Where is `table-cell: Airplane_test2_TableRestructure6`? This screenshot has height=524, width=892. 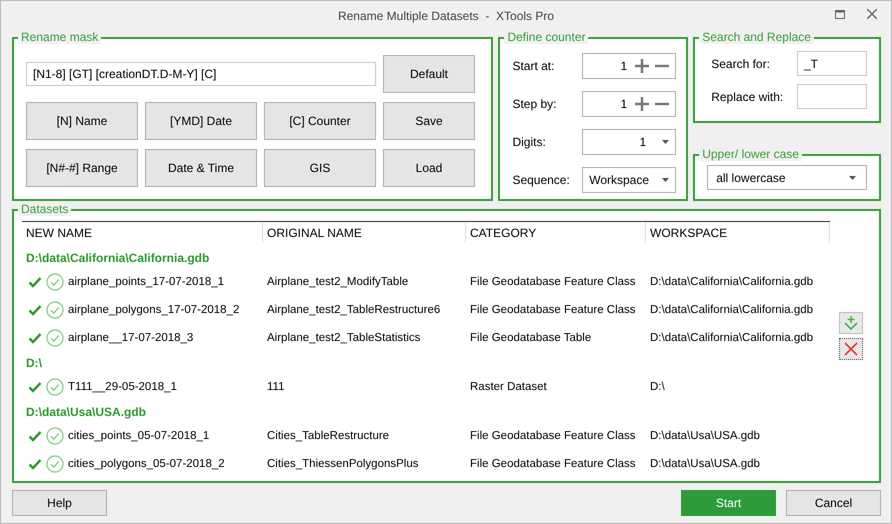 table-cell: Airplane_test2_TableRestructure6 is located at coordinates (353, 310).